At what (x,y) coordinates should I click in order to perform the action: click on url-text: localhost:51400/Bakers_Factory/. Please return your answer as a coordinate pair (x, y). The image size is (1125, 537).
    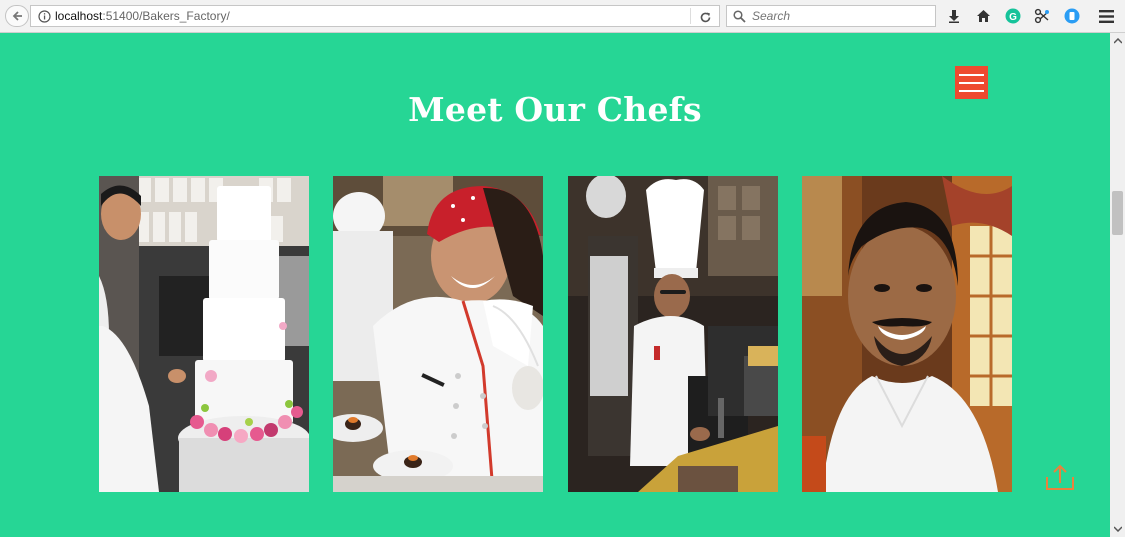
    Looking at the image, I should click on (142, 16).